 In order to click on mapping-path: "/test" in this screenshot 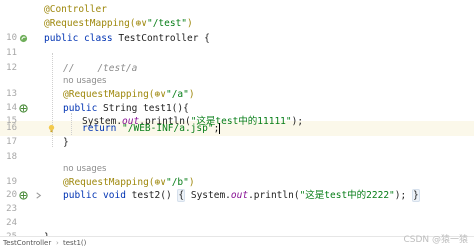, I will do `click(167, 23)`.